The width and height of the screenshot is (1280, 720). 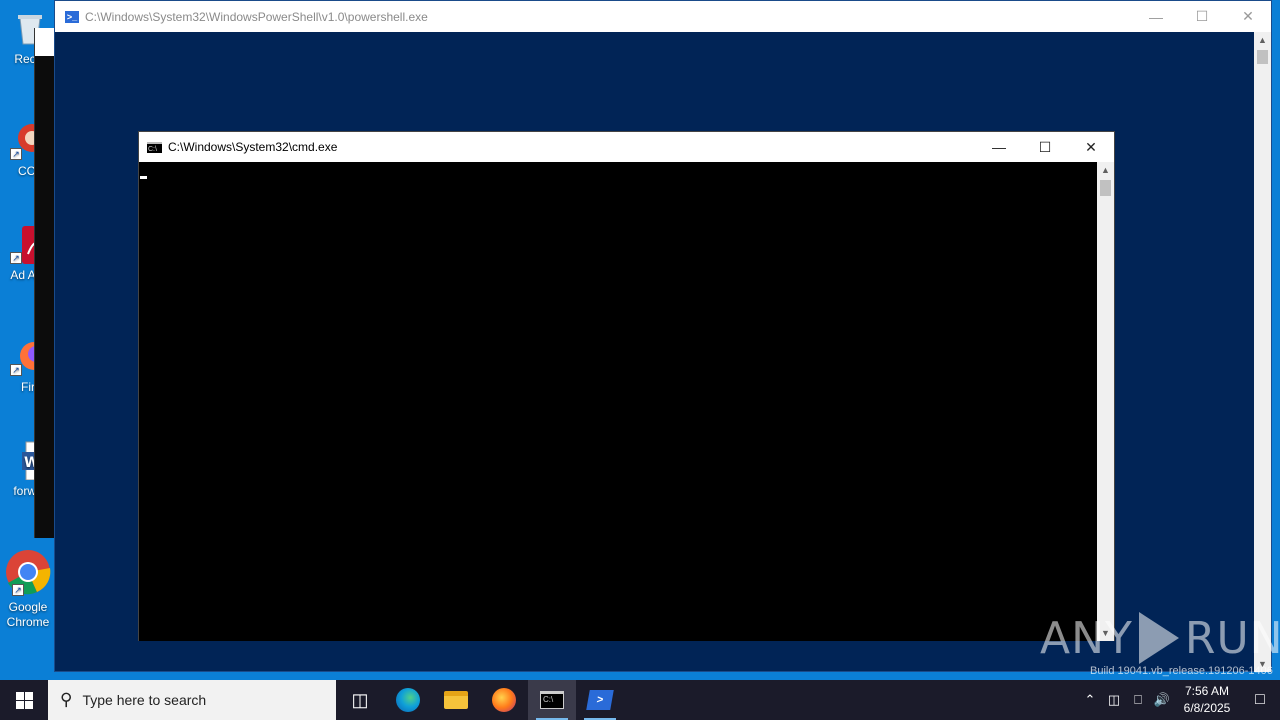 I want to click on cmd-window-title: C:\Windows\System32\cmd.exe, so click(x=253, y=147).